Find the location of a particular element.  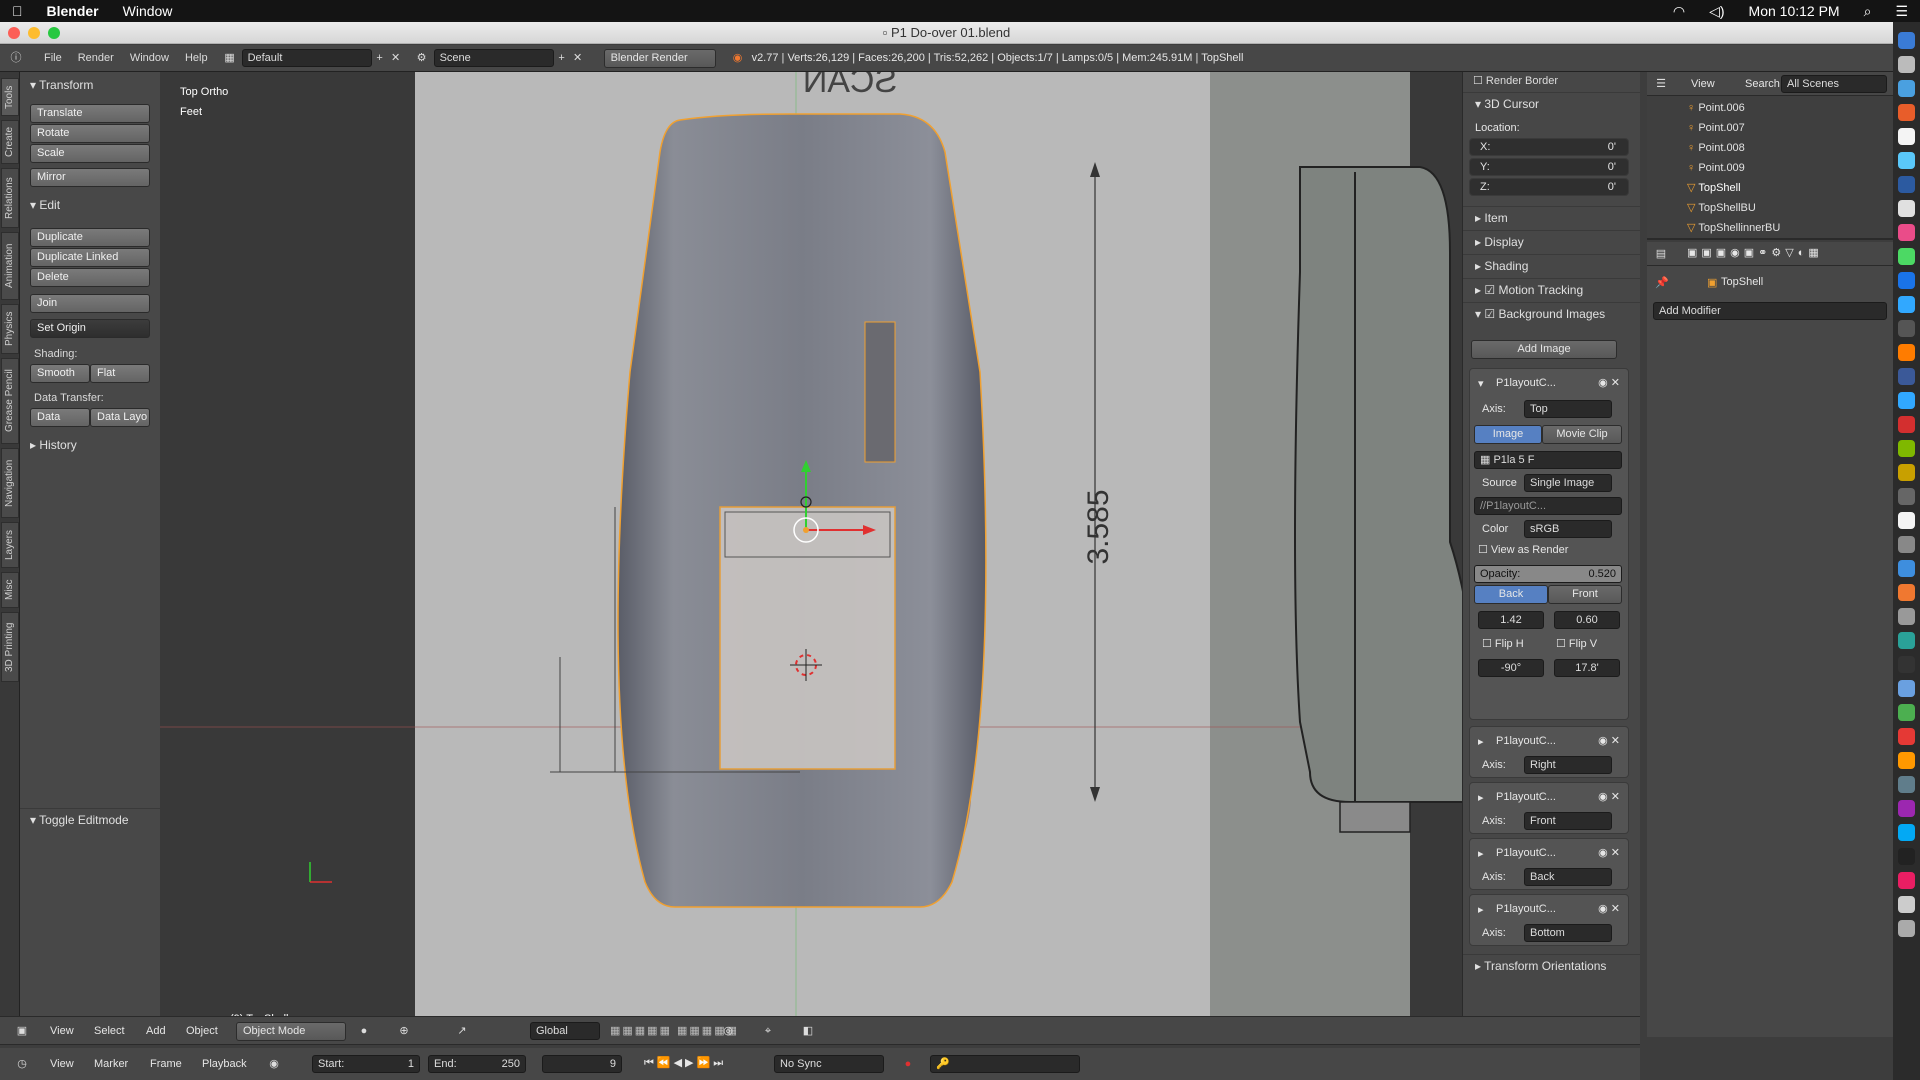

launchpad-icon is located at coordinates (1906, 64).